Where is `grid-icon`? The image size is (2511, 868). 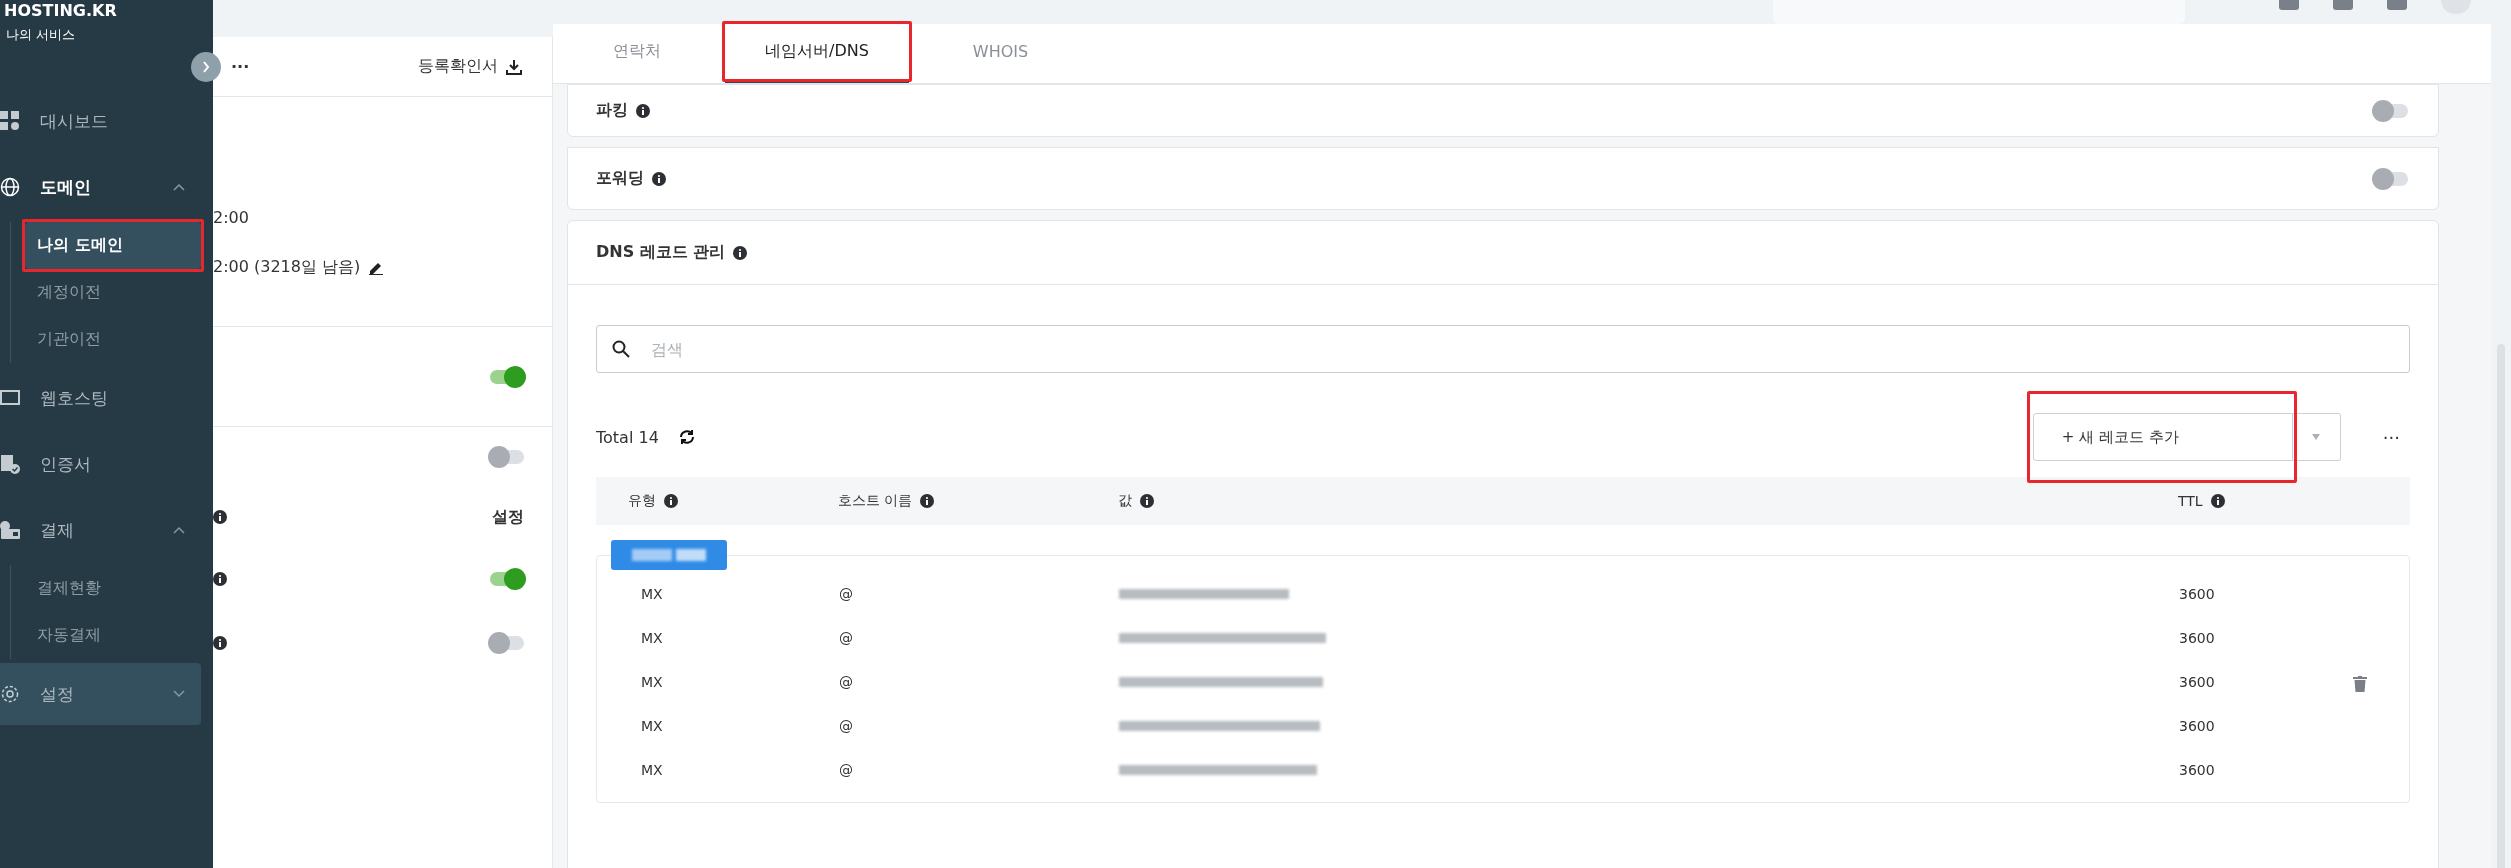 grid-icon is located at coordinates (10, 121).